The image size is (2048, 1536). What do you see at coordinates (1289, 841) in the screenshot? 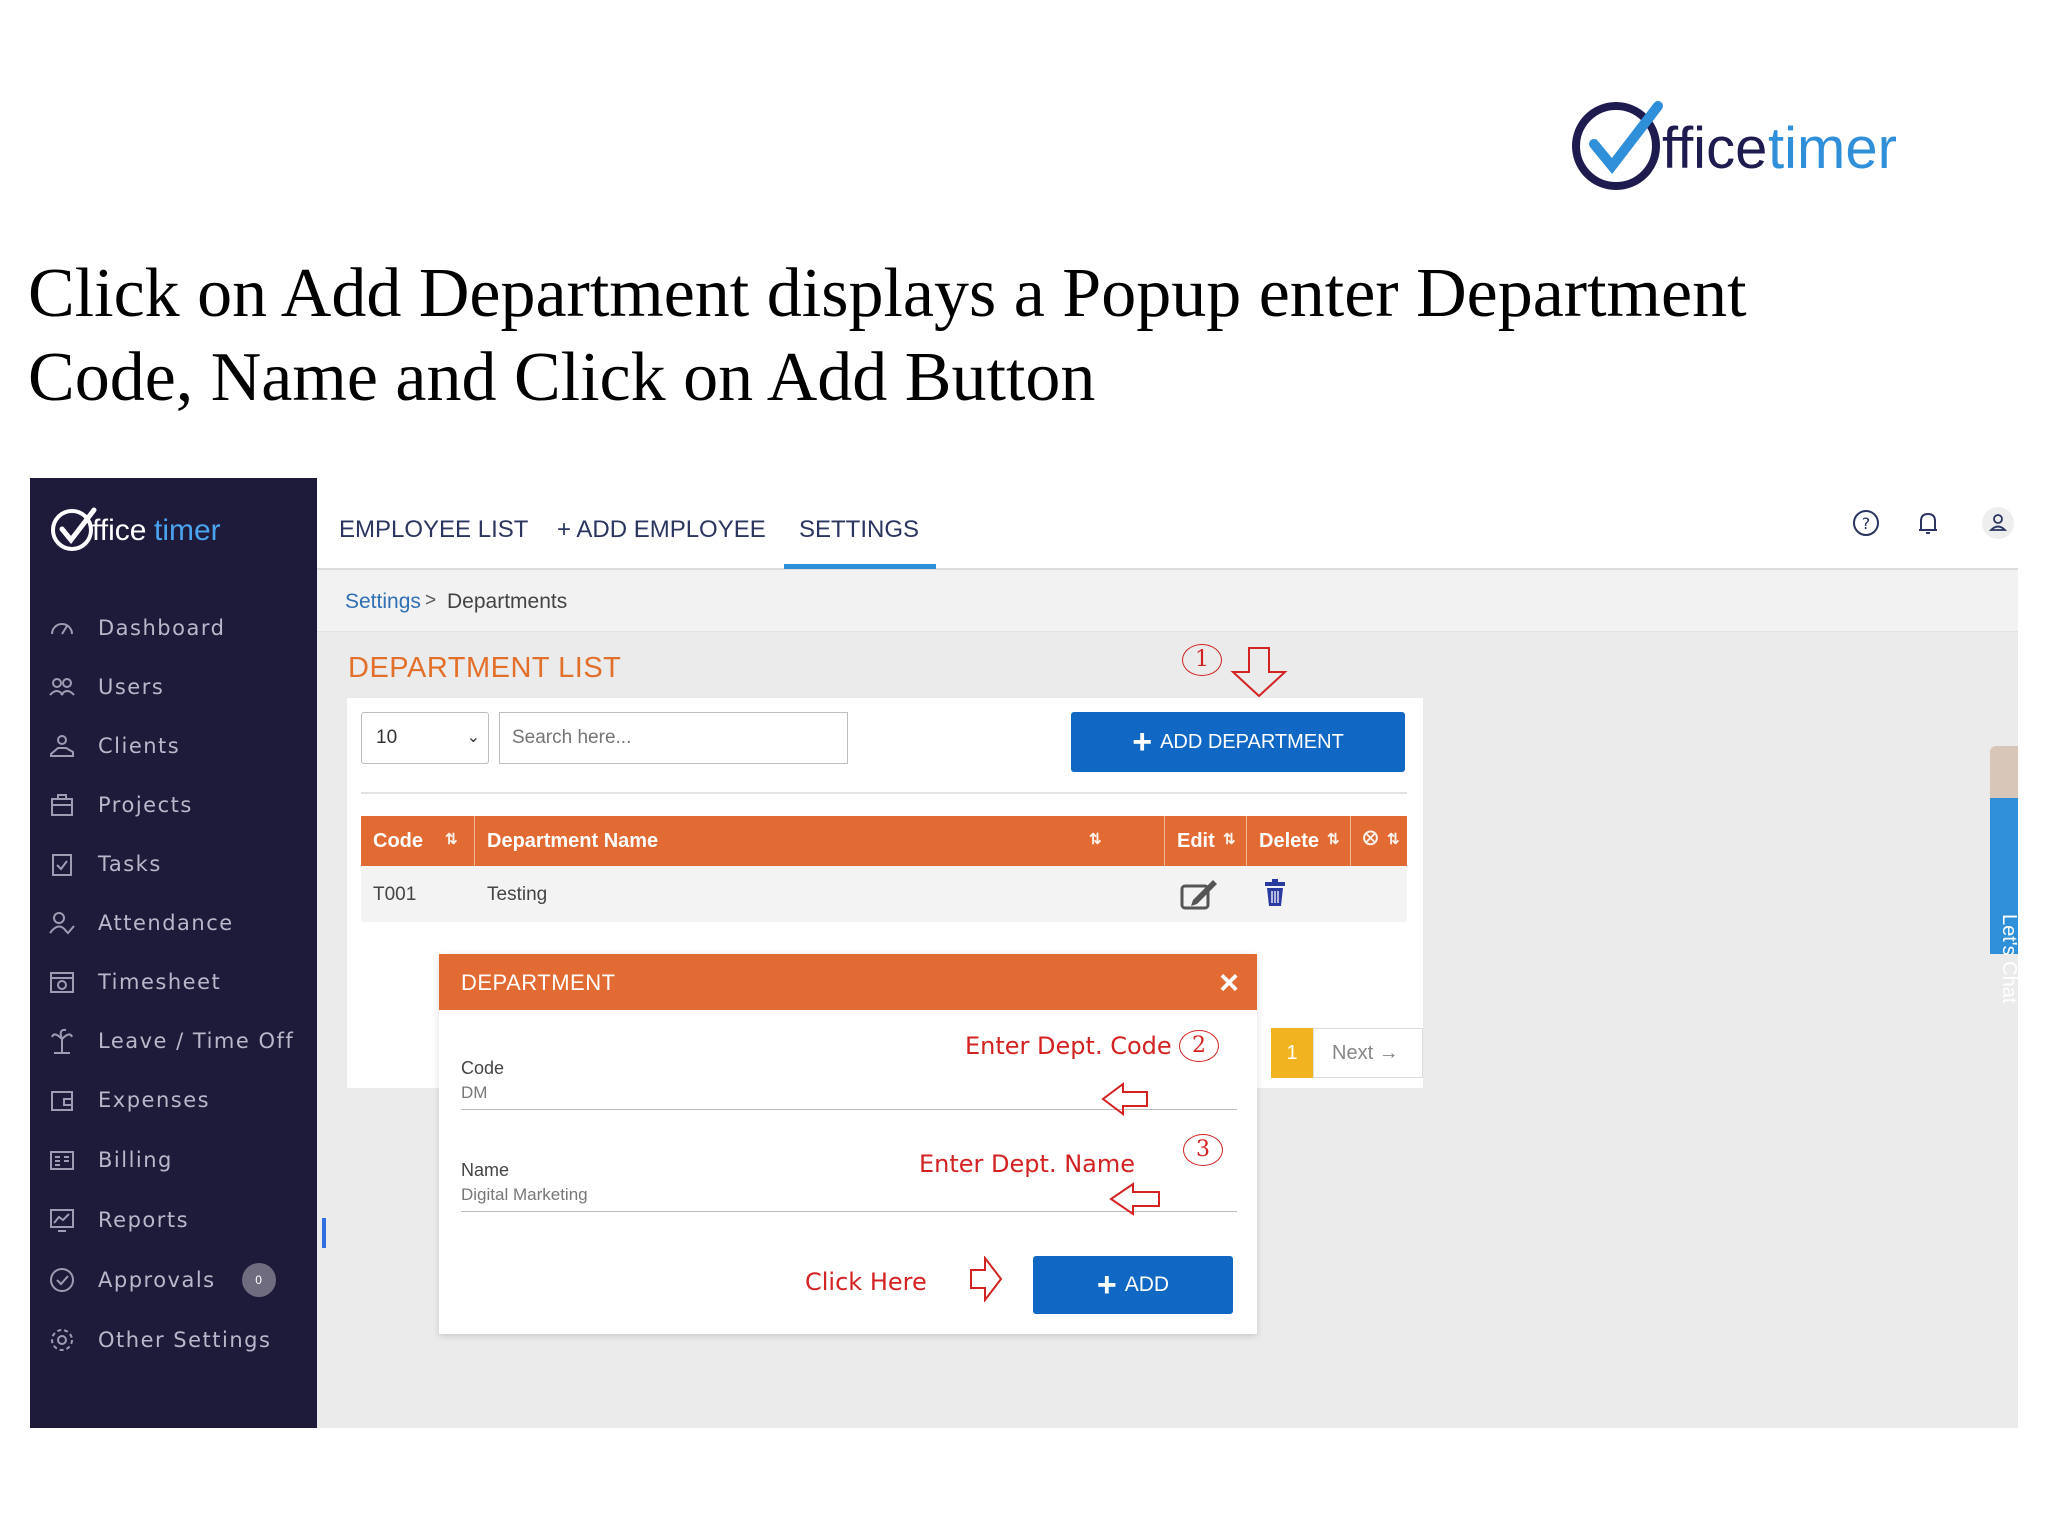
I see `column-label: Delete` at bounding box center [1289, 841].